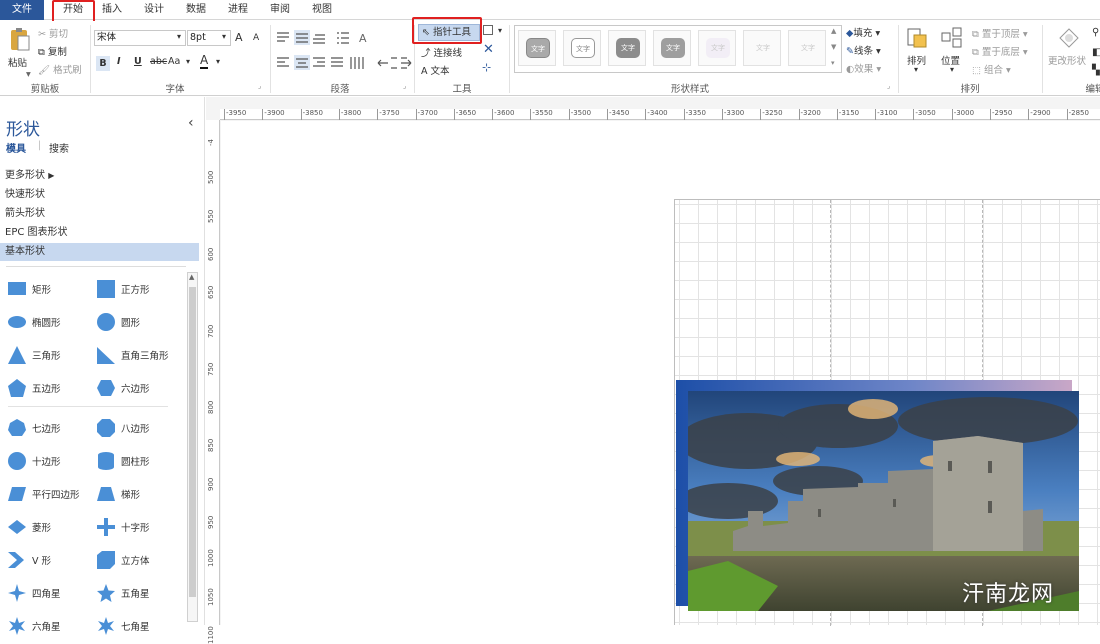 Image resolution: width=1100 pixels, height=644 pixels. I want to click on tab-stencils: 模具, so click(16, 147).